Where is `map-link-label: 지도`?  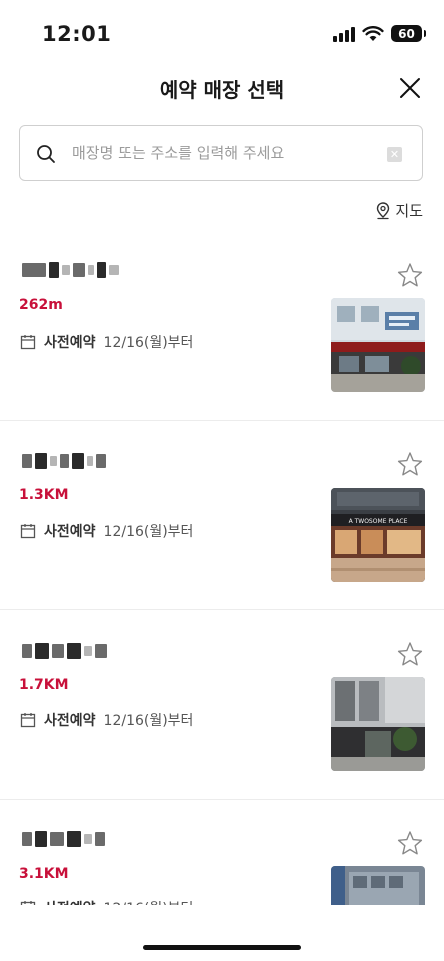 map-link-label: 지도 is located at coordinates (409, 211).